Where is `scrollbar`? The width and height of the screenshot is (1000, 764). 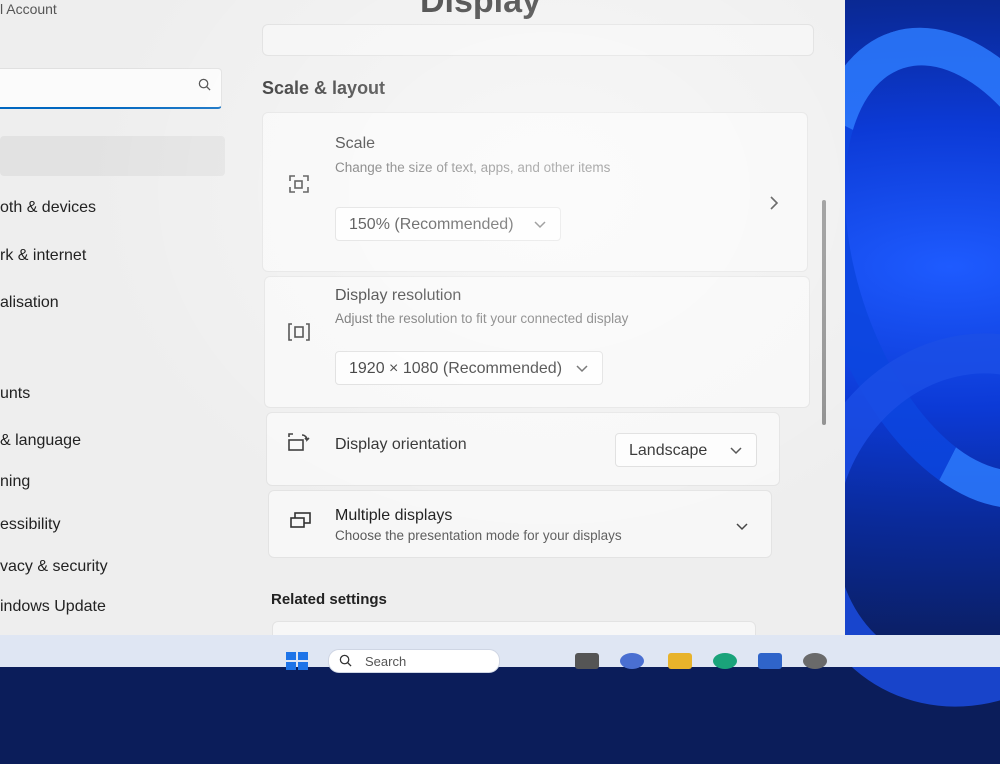
scrollbar is located at coordinates (824, 312).